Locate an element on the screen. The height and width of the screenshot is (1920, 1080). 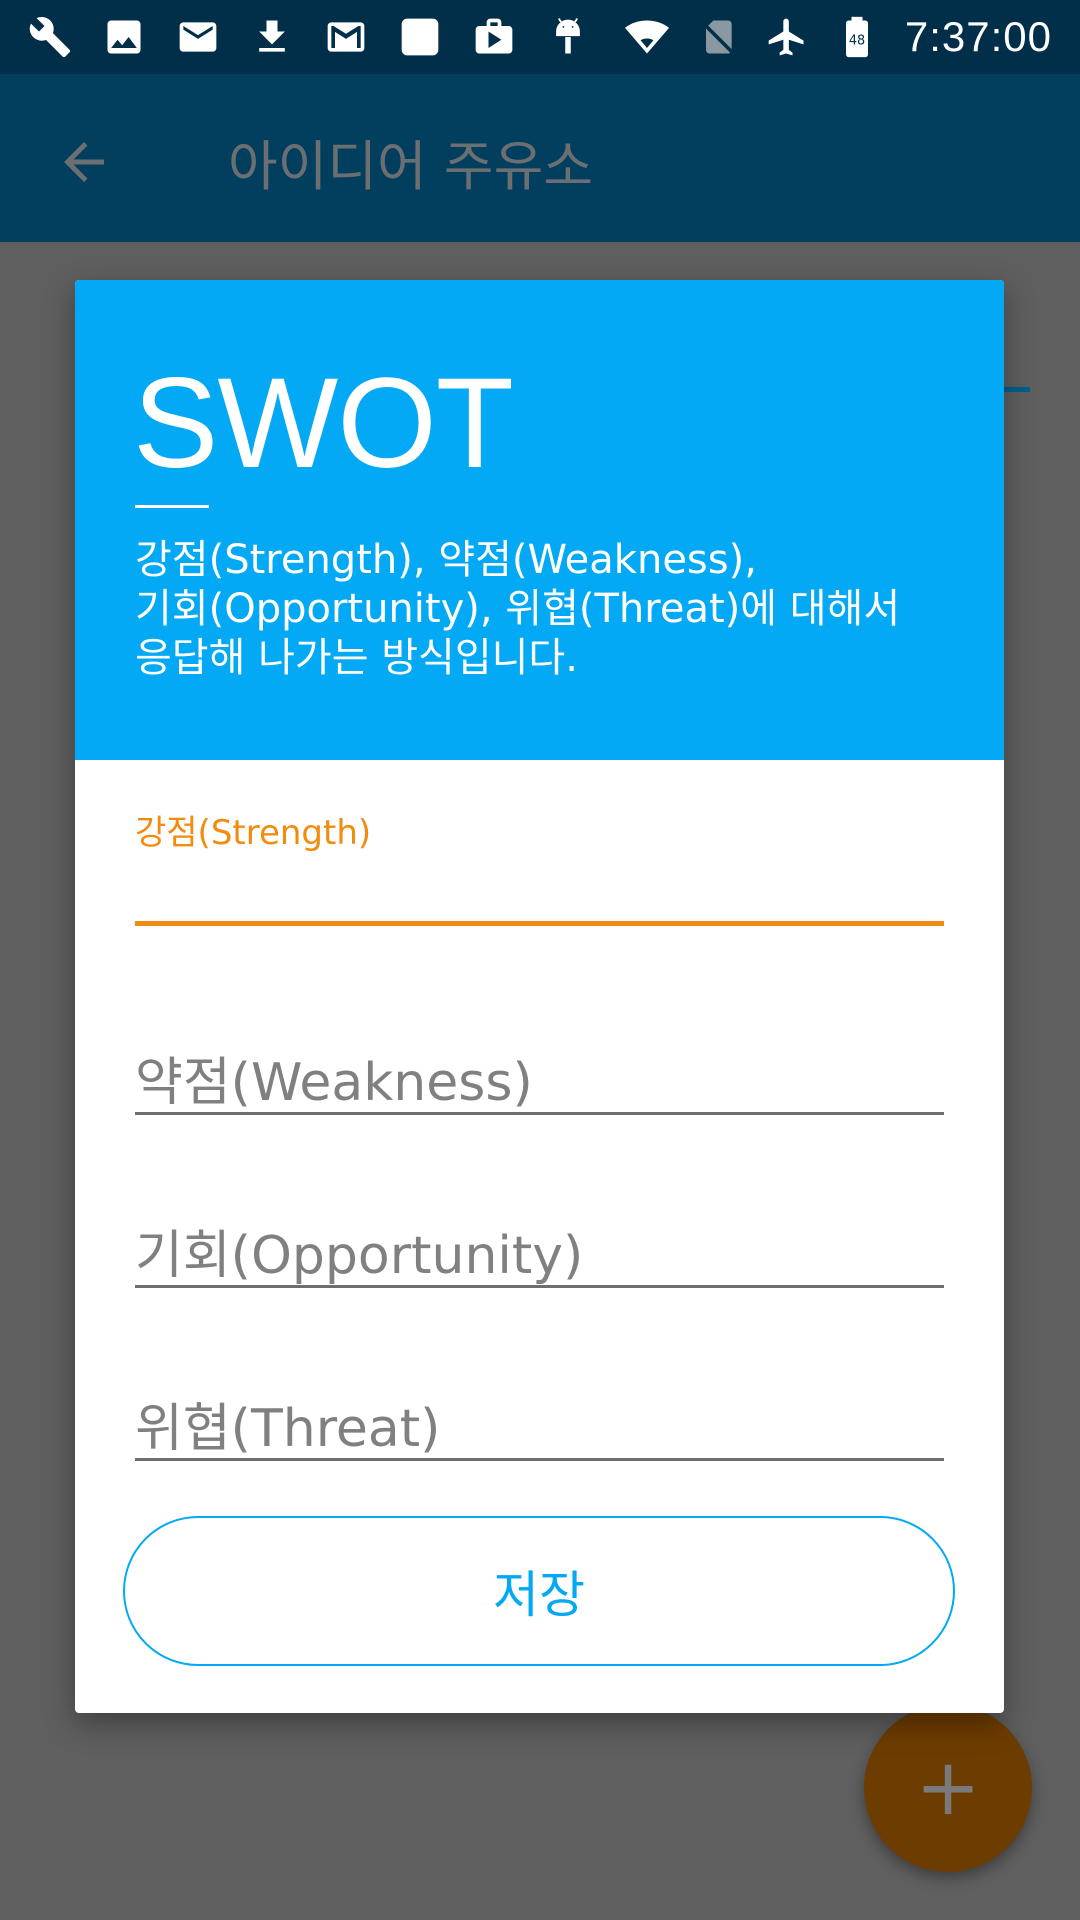
image-icon is located at coordinates (124, 37).